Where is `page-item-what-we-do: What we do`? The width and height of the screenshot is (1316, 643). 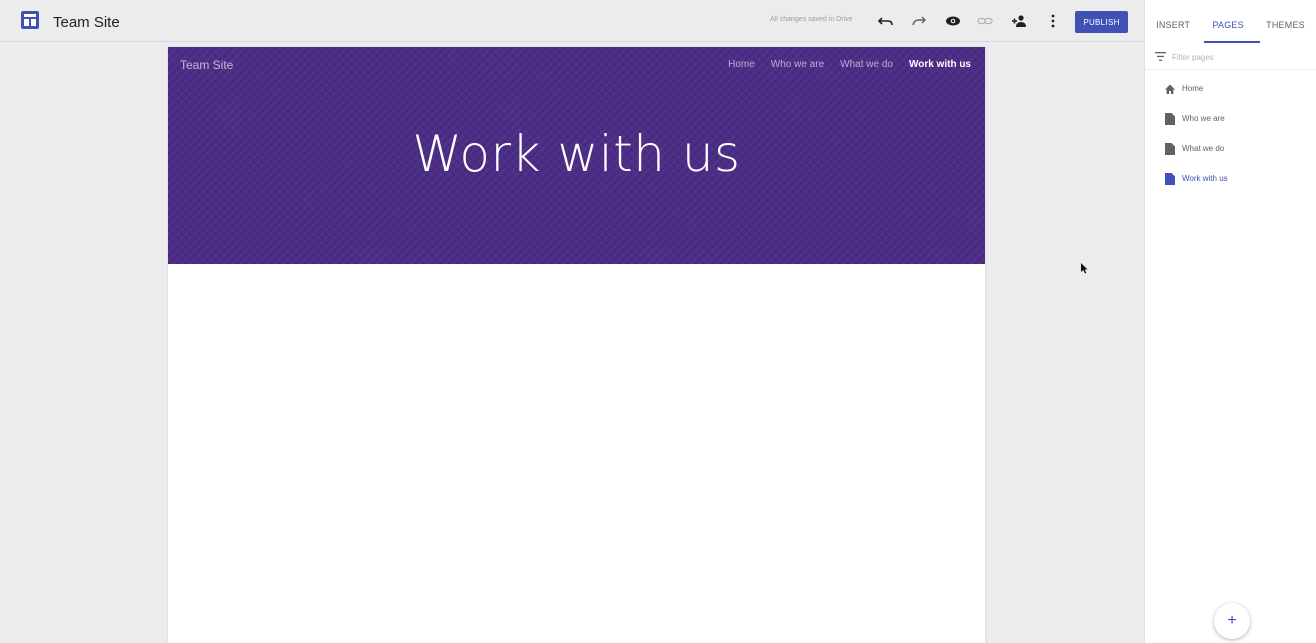 page-item-what-we-do: What we do is located at coordinates (1230, 149).